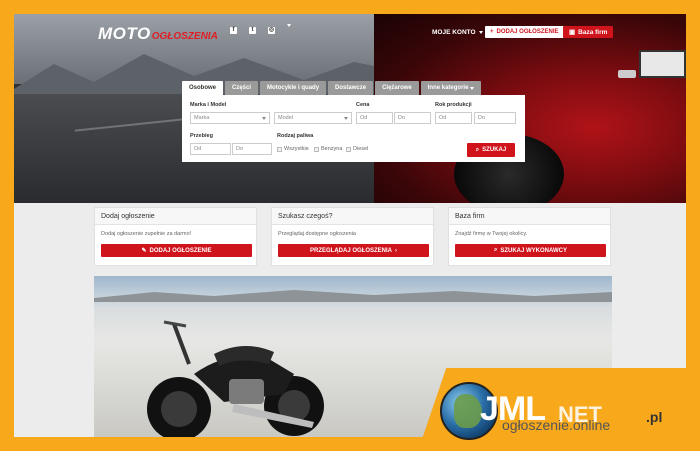  I want to click on card-text: Dodaj ogłoszenie zupełnie za darmo!, so click(146, 234).